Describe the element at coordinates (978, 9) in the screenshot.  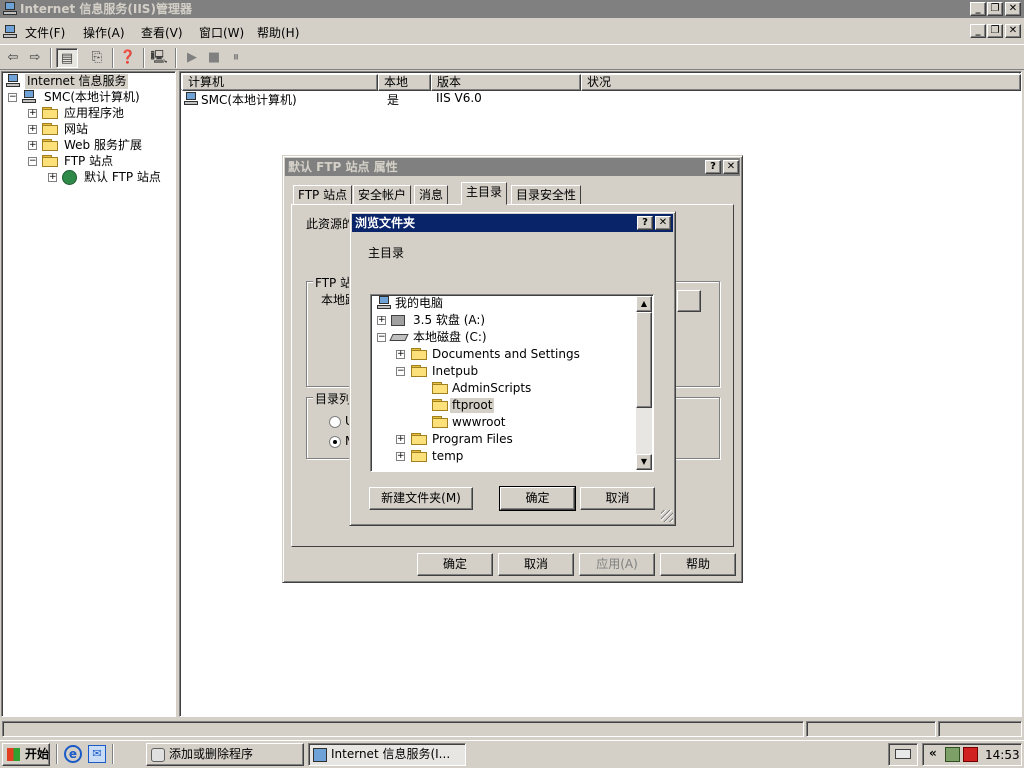
I see `minimize-button: _` at that location.